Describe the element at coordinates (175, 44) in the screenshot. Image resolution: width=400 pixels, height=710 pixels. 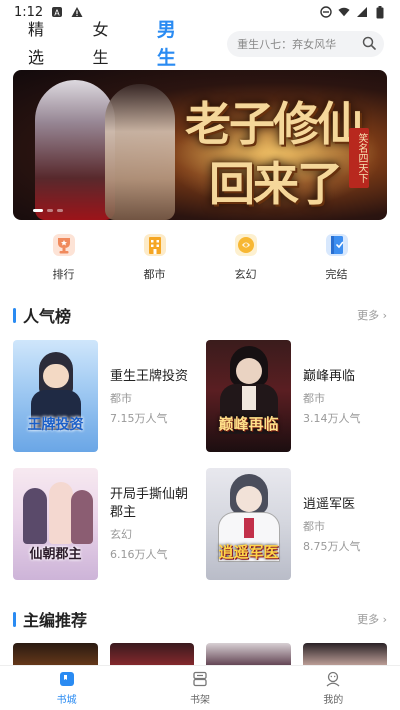
I see `tab-male: 男生` at that location.